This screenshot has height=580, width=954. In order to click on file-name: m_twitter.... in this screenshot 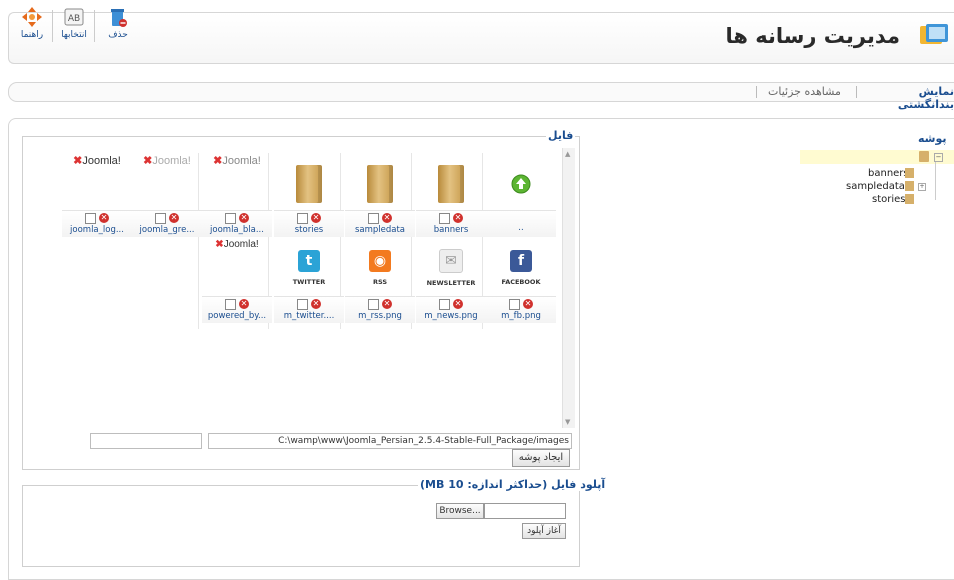, I will do `click(309, 316)`.